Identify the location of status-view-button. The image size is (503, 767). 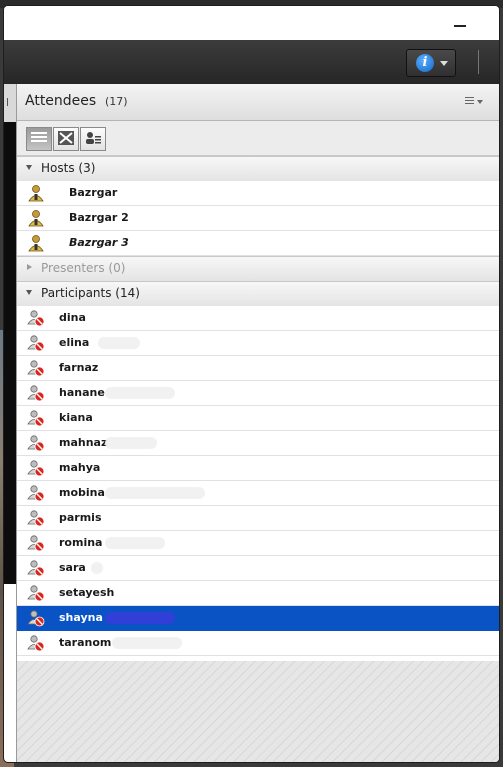
(93, 139).